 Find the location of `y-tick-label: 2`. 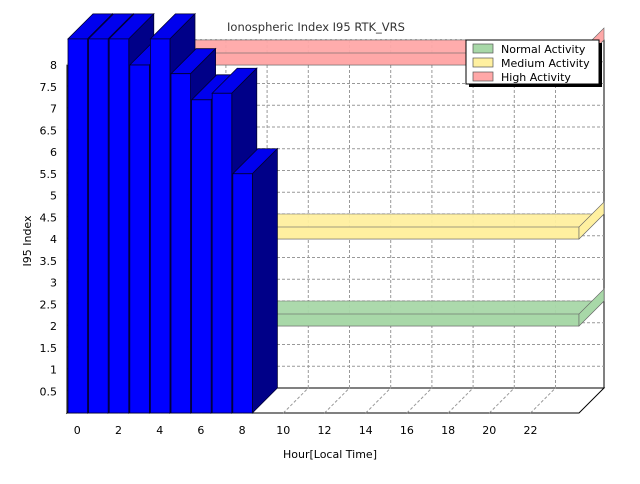

y-tick-label: 2 is located at coordinates (53, 326).